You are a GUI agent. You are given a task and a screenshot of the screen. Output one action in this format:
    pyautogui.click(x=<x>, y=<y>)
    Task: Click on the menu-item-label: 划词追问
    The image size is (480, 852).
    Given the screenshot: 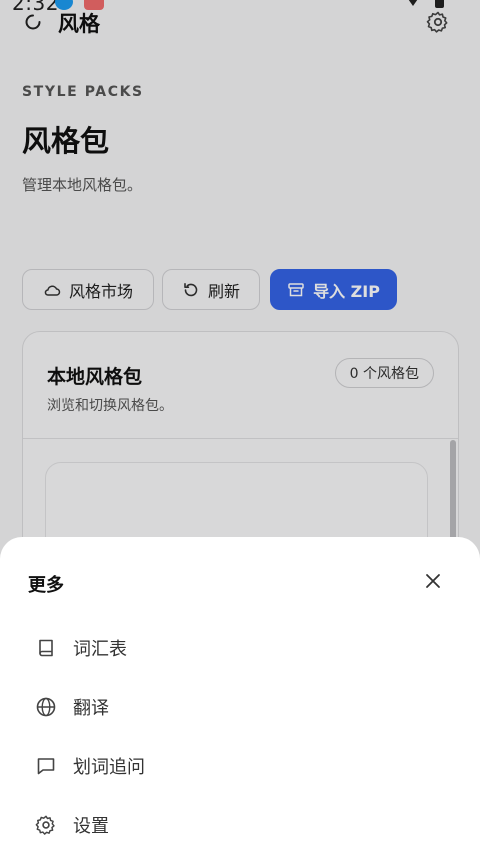 What is the action you would take?
    pyautogui.click(x=109, y=767)
    